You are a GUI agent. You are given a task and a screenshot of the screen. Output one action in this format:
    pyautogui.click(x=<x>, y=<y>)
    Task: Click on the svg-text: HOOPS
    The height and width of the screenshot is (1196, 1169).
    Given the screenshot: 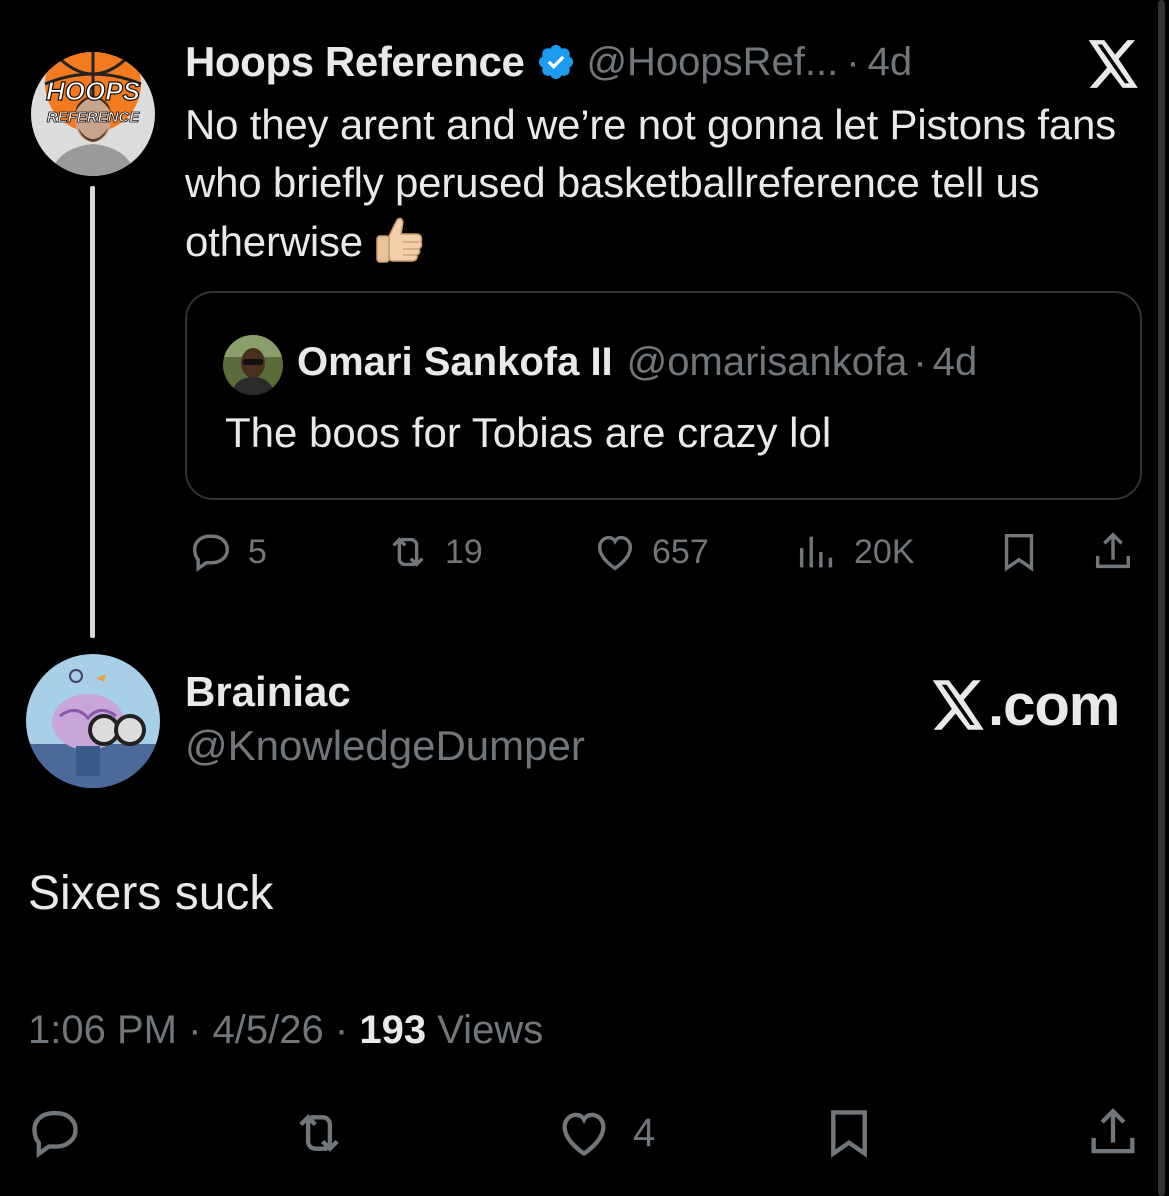 What is the action you would take?
    pyautogui.click(x=93, y=91)
    